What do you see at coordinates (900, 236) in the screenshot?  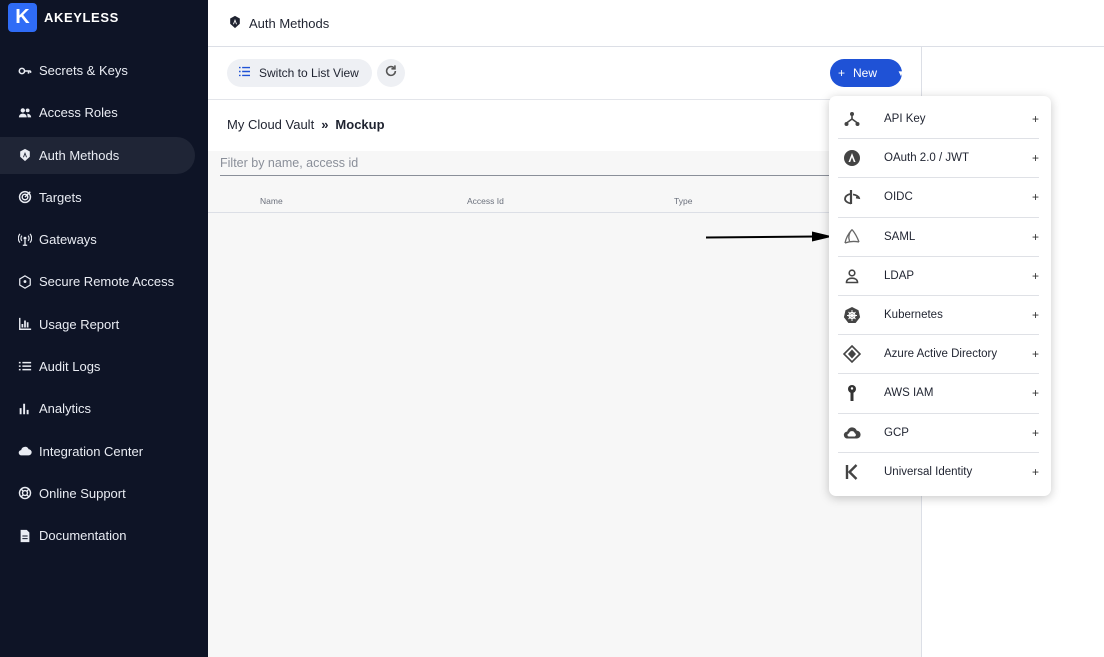 I see `menu-item-label: SAML` at bounding box center [900, 236].